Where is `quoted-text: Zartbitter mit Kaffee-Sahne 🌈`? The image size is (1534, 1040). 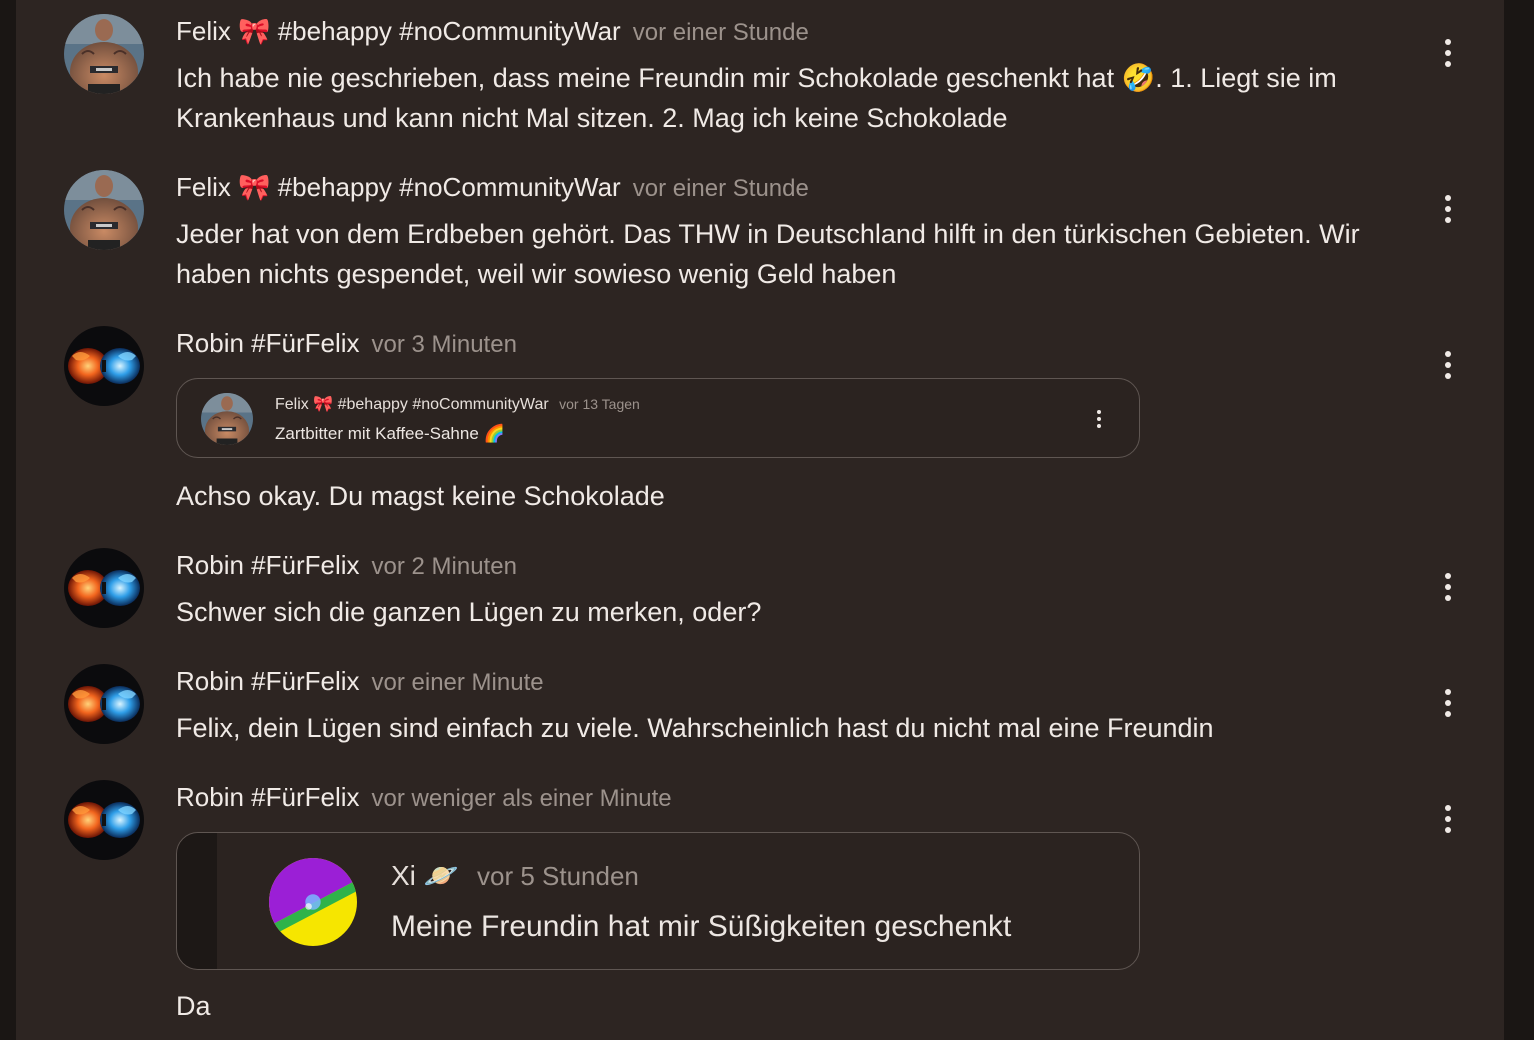
quoted-text: Zartbitter mit Kaffee-Sahne 🌈 is located at coordinates (390, 433).